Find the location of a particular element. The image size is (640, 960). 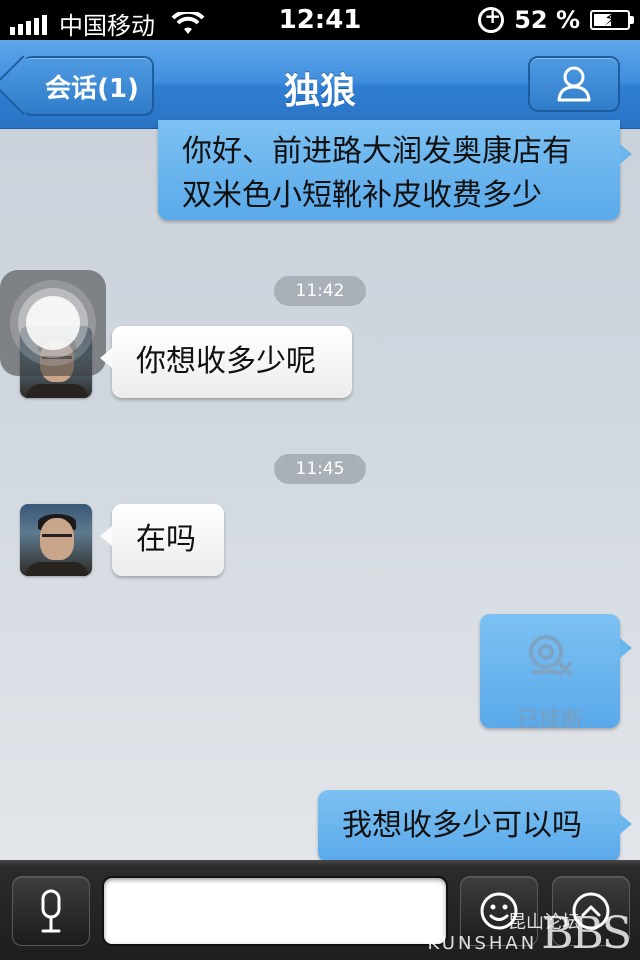

watermark-logo: KUNSHAN BBS is located at coordinates (529, 933).